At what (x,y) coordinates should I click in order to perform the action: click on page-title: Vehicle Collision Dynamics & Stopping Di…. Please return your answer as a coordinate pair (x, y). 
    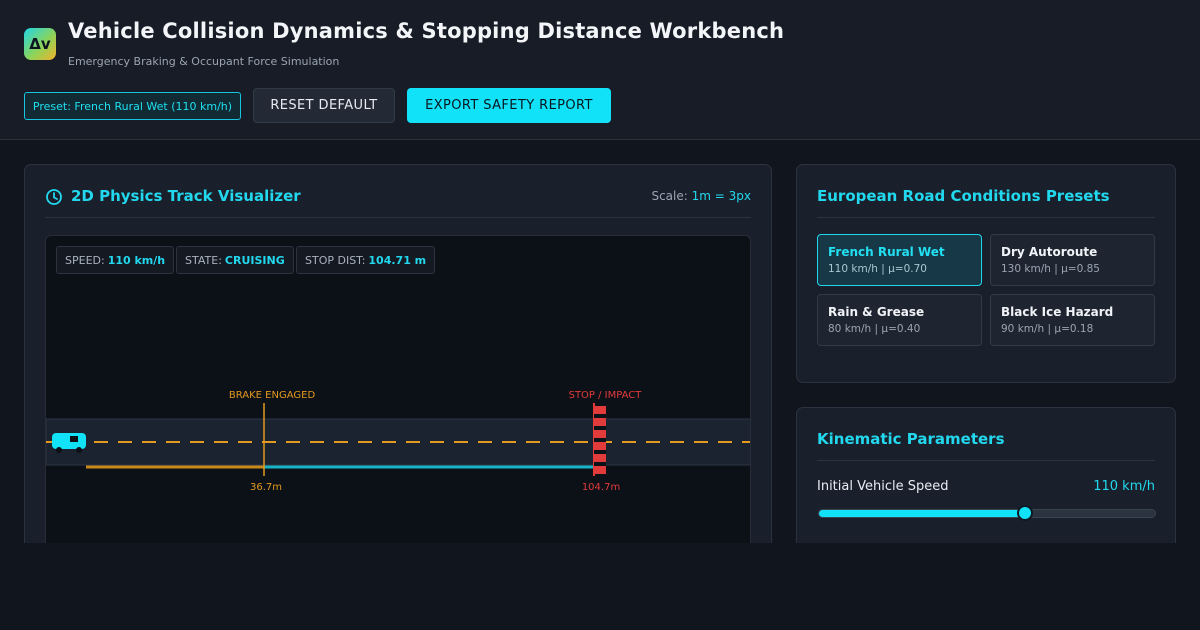
    Looking at the image, I should click on (426, 31).